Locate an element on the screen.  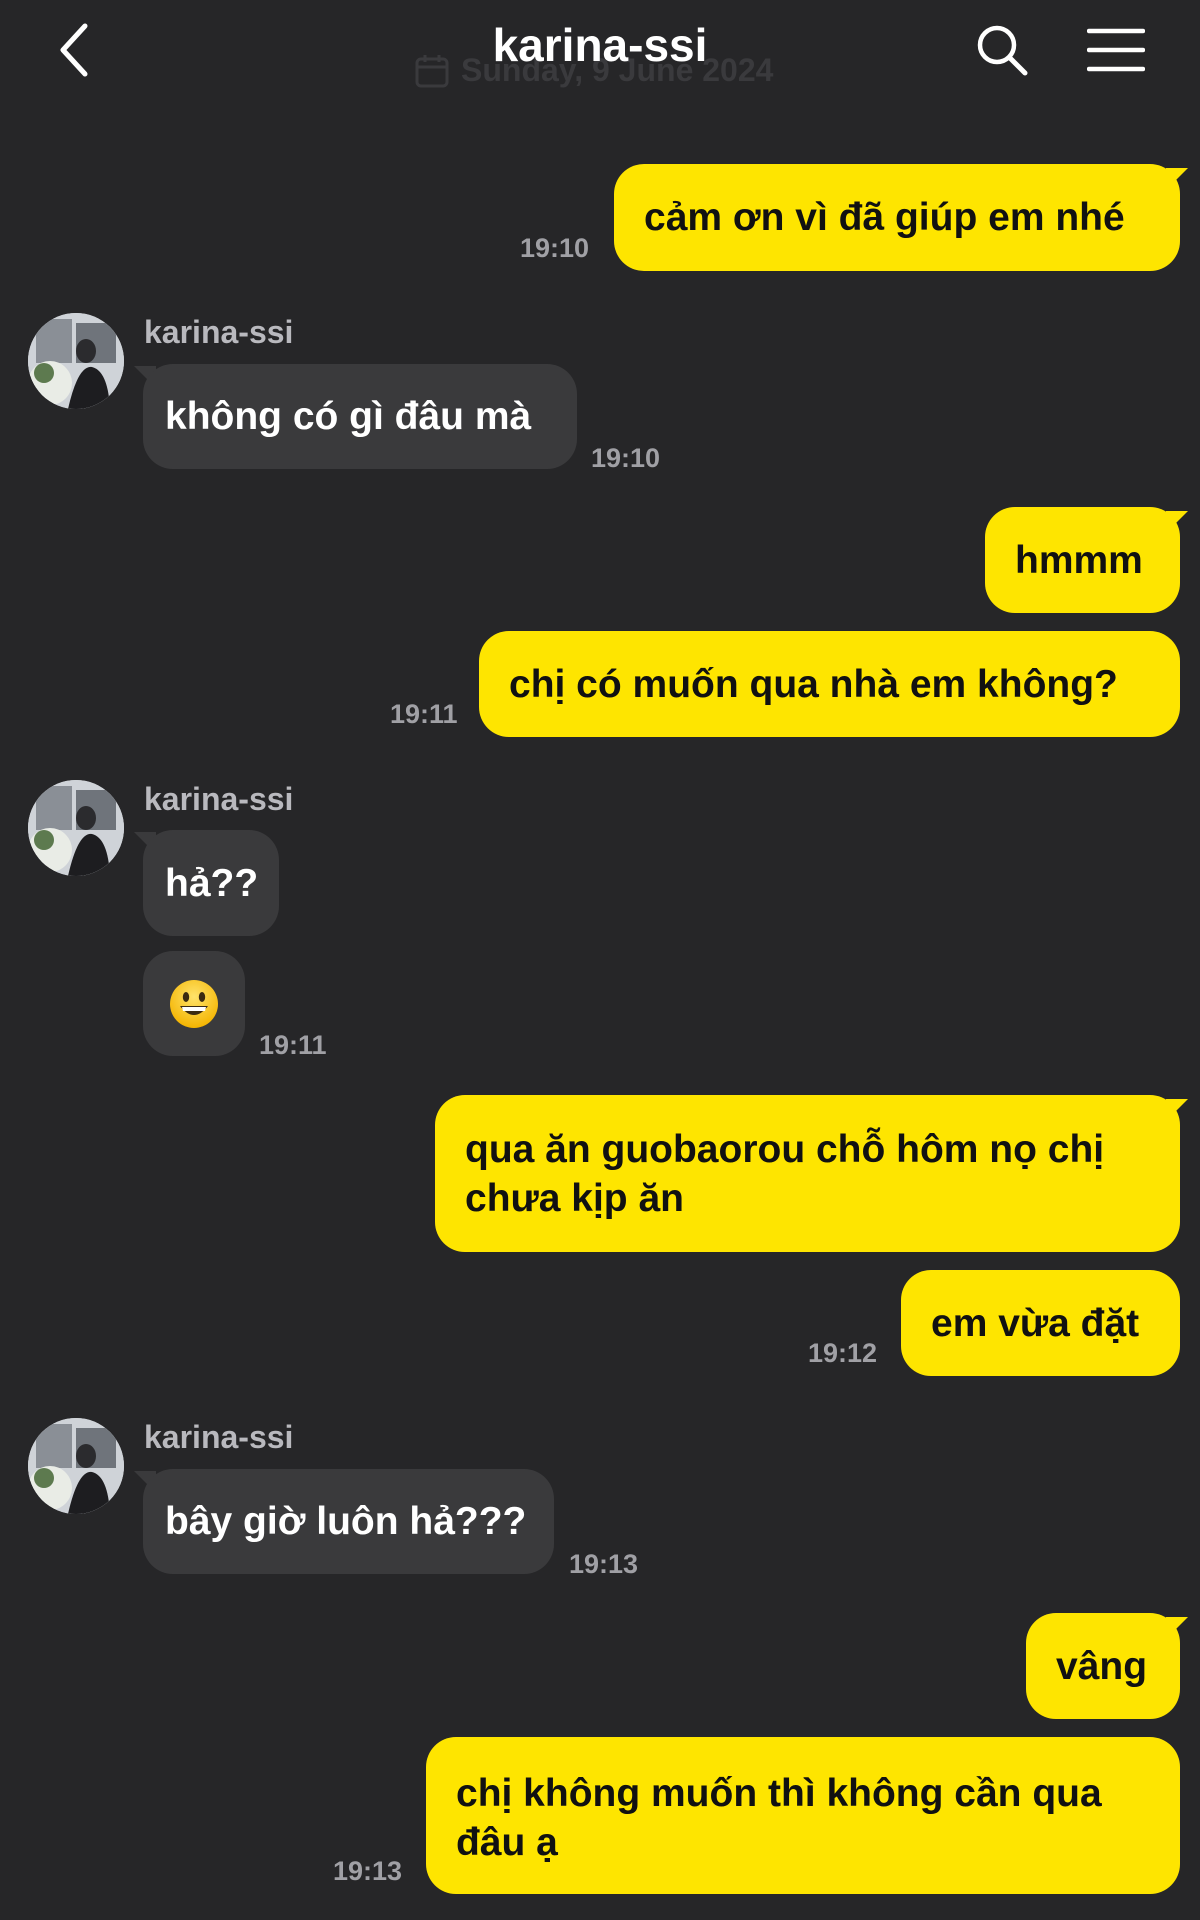
grinning-face-emoji is located at coordinates (194, 1003).